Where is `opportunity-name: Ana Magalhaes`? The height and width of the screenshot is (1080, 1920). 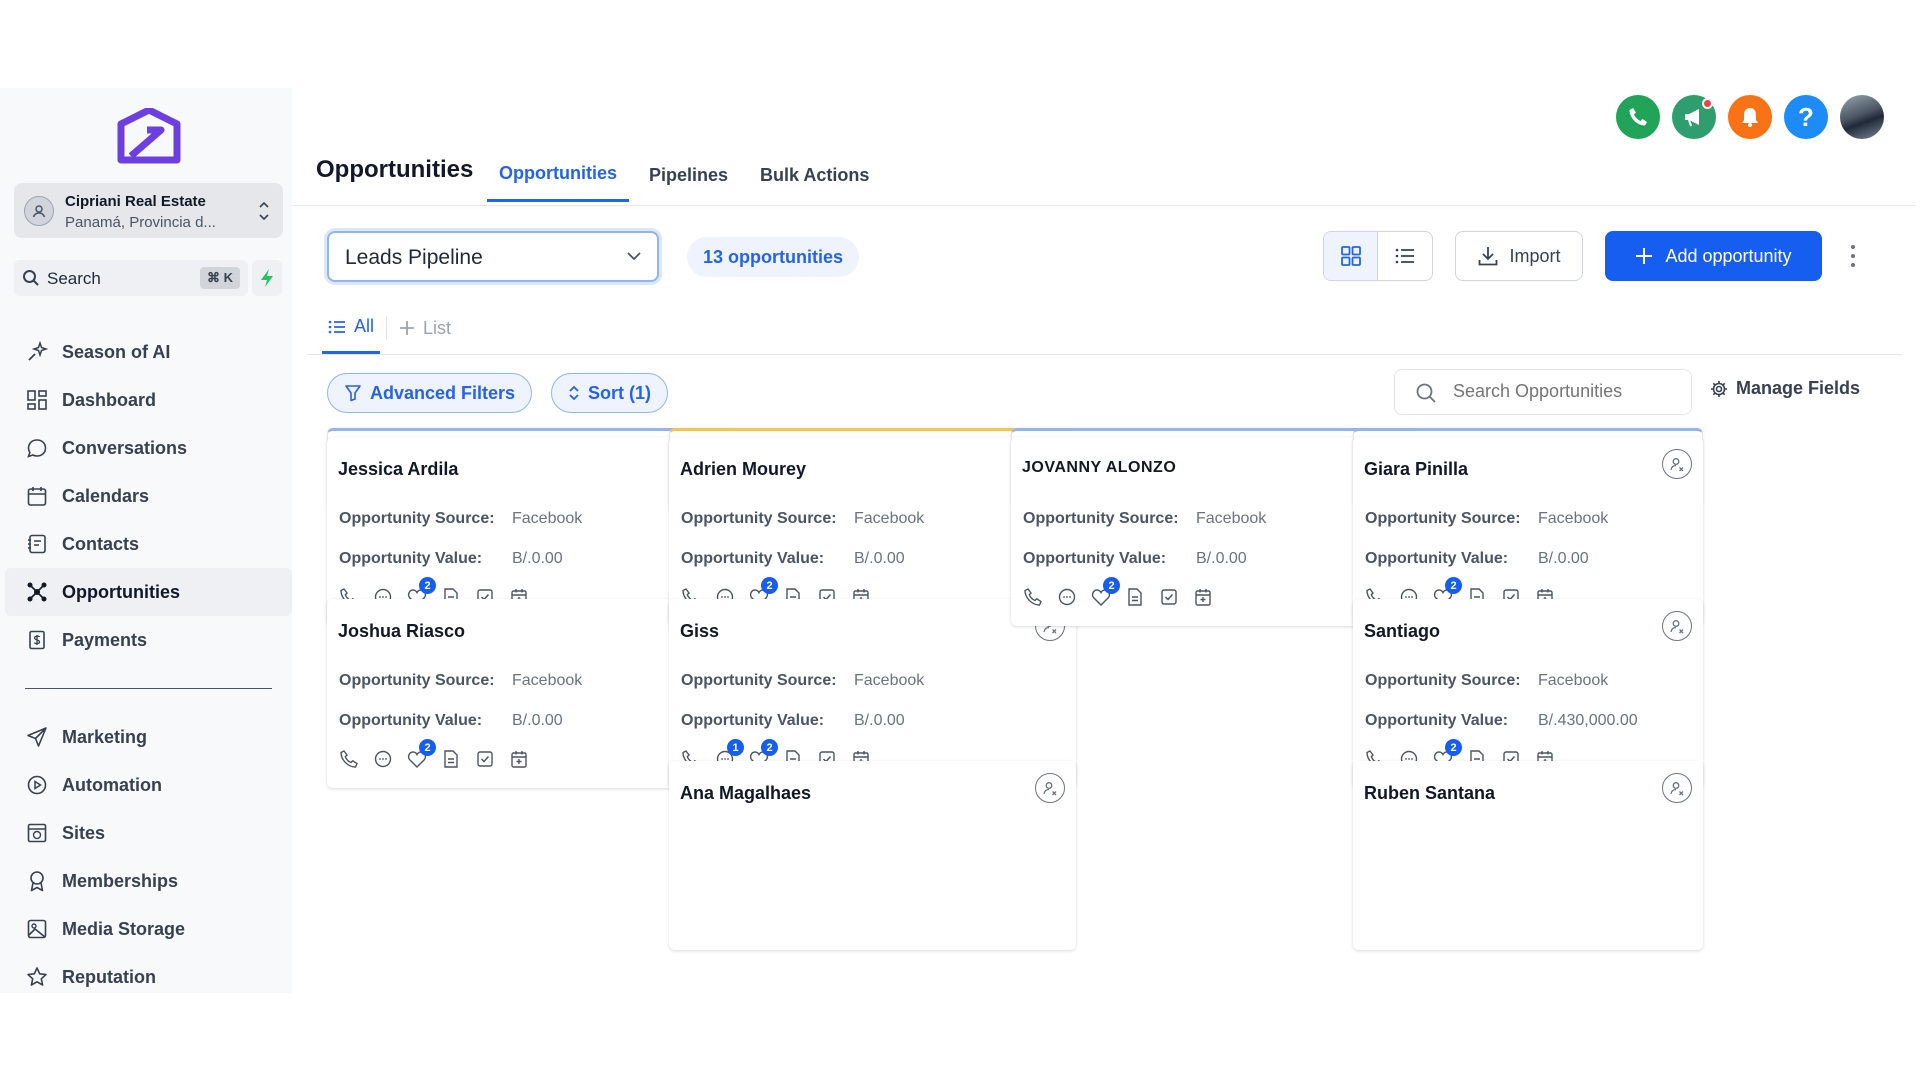 opportunity-name: Ana Magalhaes is located at coordinates (746, 793).